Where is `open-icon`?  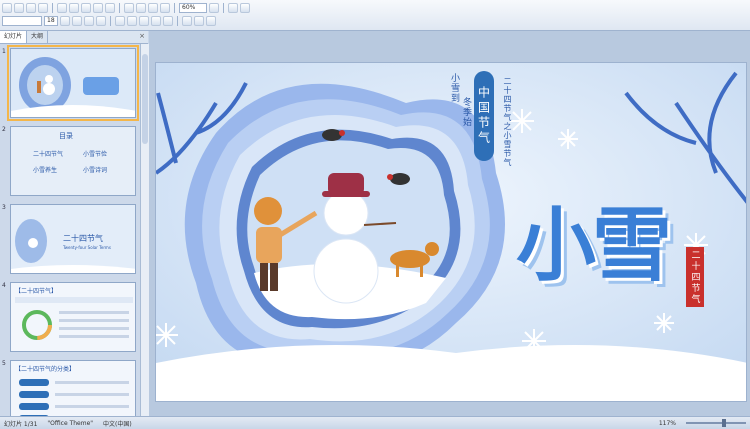
open-icon is located at coordinates (19, 8).